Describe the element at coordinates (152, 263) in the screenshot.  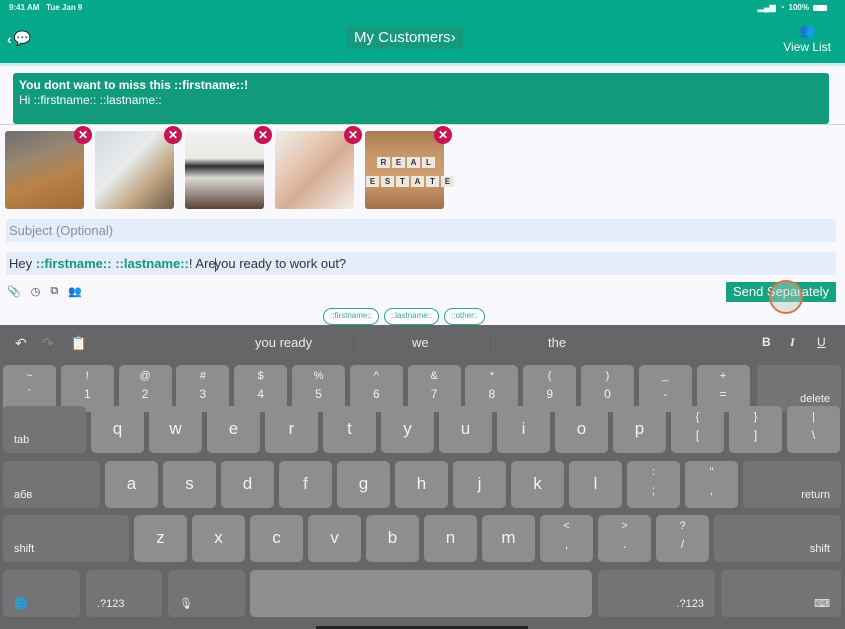
I see `lastname-token: ::lastname::` at that location.